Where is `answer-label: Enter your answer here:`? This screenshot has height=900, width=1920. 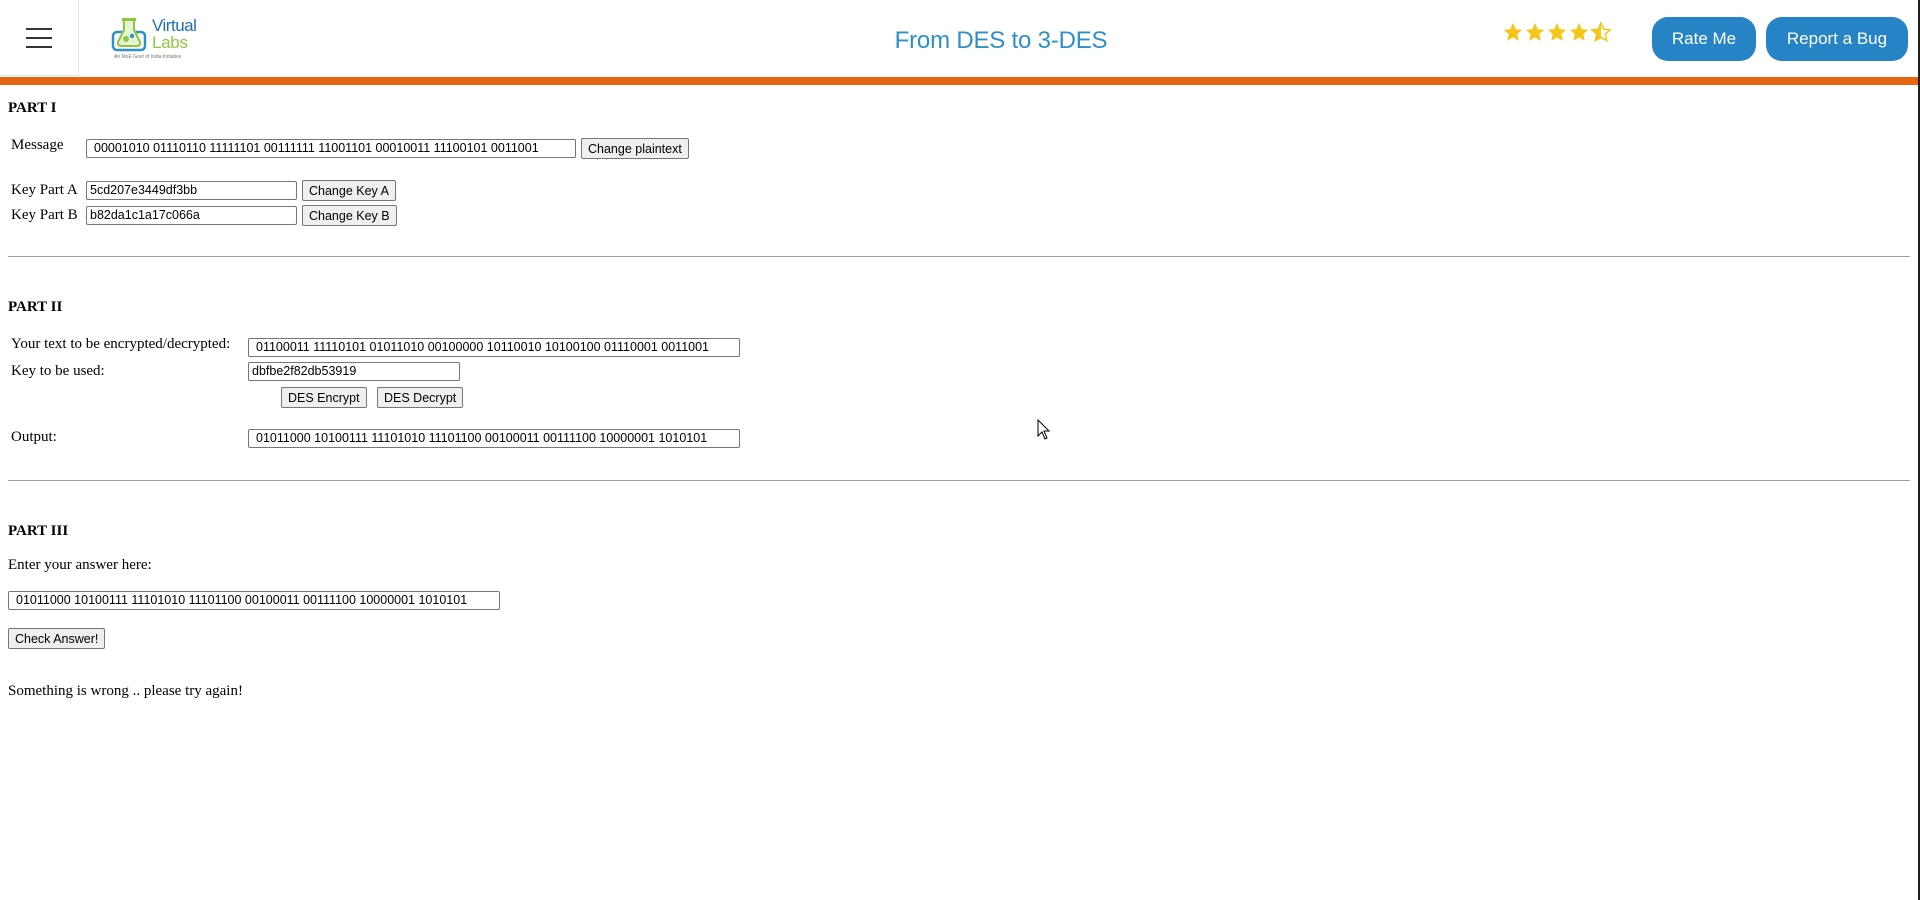
answer-label: Enter your answer here: is located at coordinates (80, 565).